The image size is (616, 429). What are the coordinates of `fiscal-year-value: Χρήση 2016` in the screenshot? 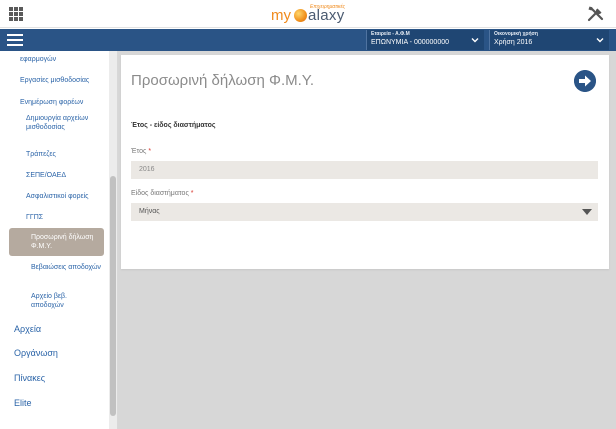 It's located at (513, 42).